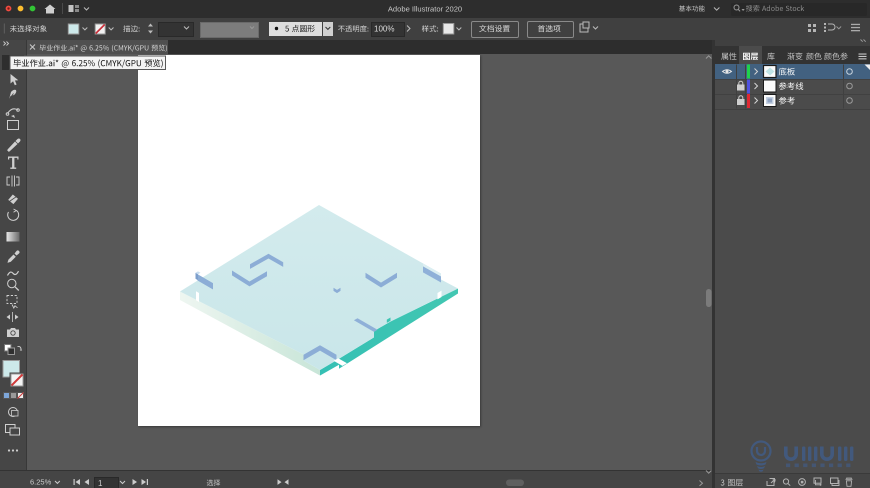  What do you see at coordinates (384, 29) in the screenshot?
I see `svg-text: 100%` at bounding box center [384, 29].